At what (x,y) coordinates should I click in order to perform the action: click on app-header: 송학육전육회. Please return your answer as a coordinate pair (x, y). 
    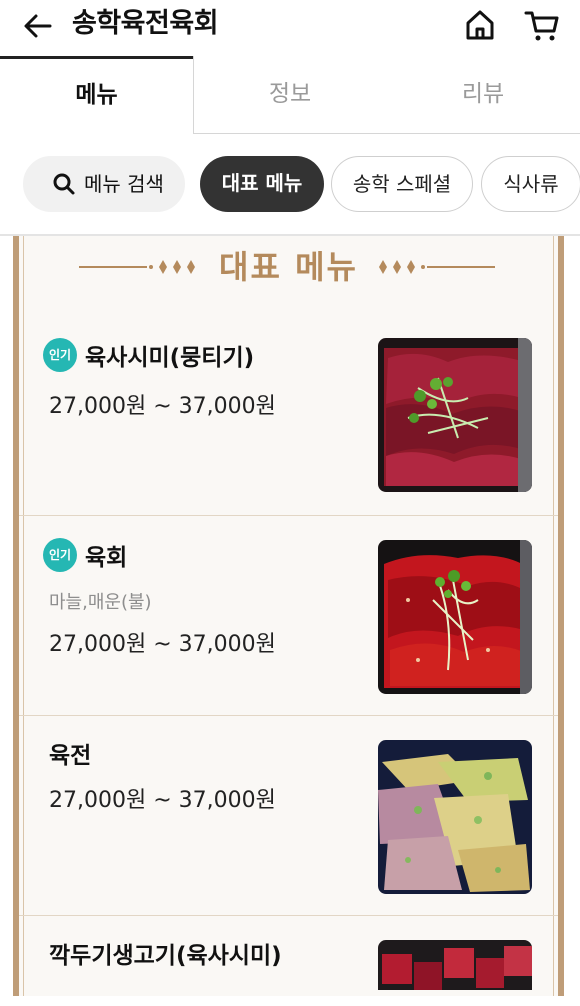
    Looking at the image, I should click on (290, 26).